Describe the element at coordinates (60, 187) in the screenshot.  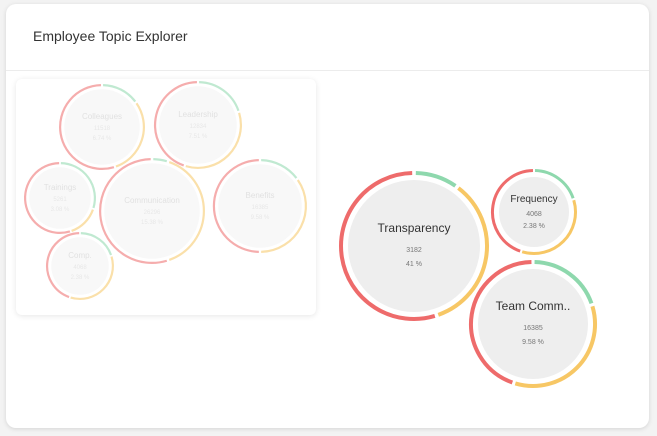
I see `topic-name: Trainings` at that location.